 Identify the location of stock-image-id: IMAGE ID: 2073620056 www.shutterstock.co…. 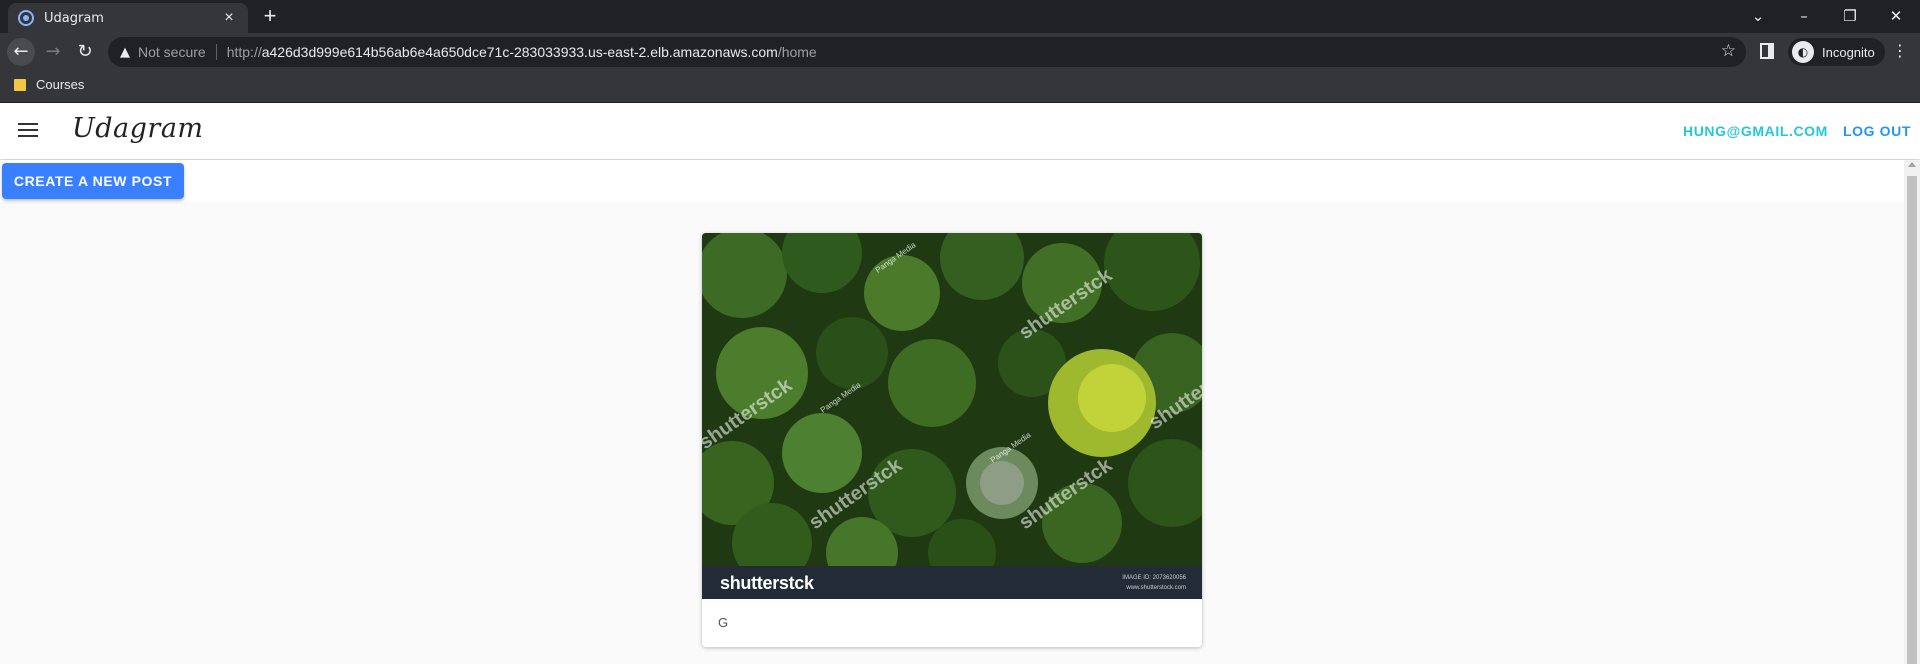
(1154, 583).